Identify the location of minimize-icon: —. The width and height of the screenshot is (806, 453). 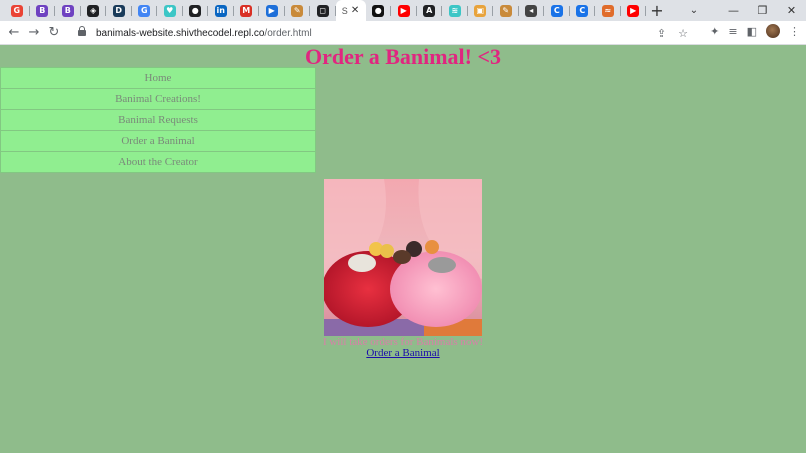
(733, 10).